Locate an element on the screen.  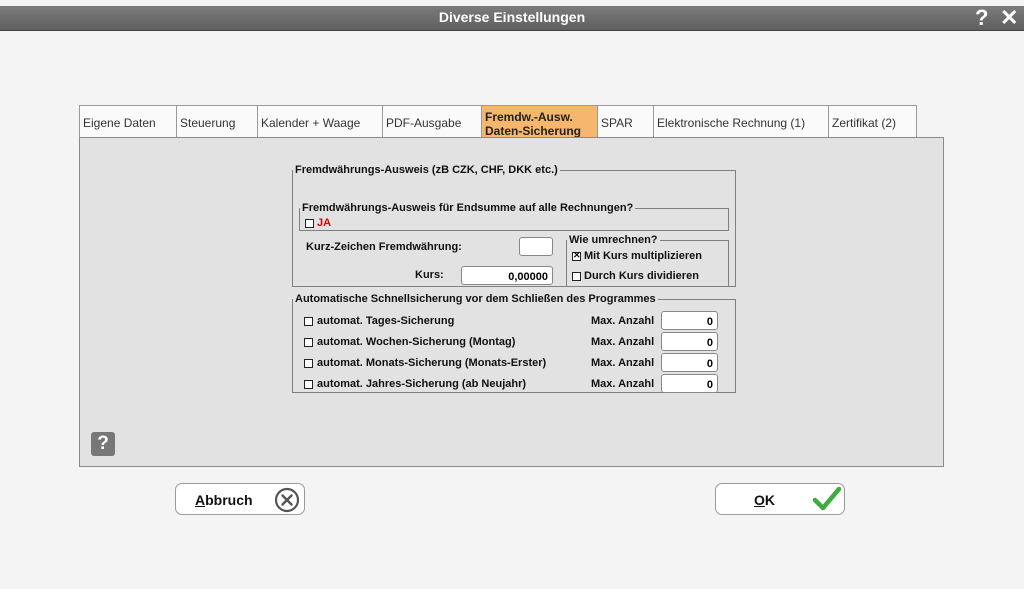
tab-label-line2: Daten-Sicherung is located at coordinates (533, 131).